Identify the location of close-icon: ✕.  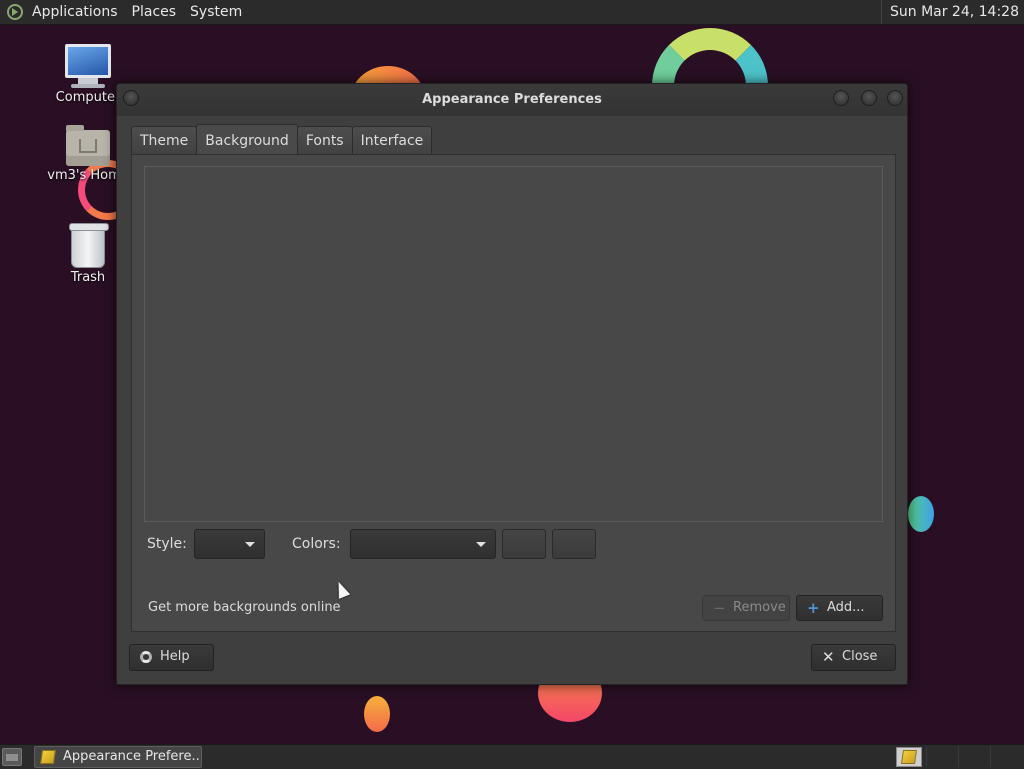
(828, 657).